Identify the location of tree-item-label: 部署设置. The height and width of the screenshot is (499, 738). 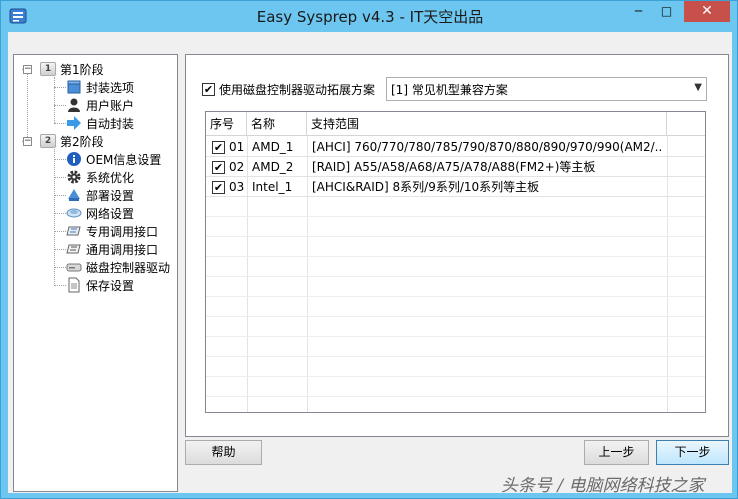
(110, 195).